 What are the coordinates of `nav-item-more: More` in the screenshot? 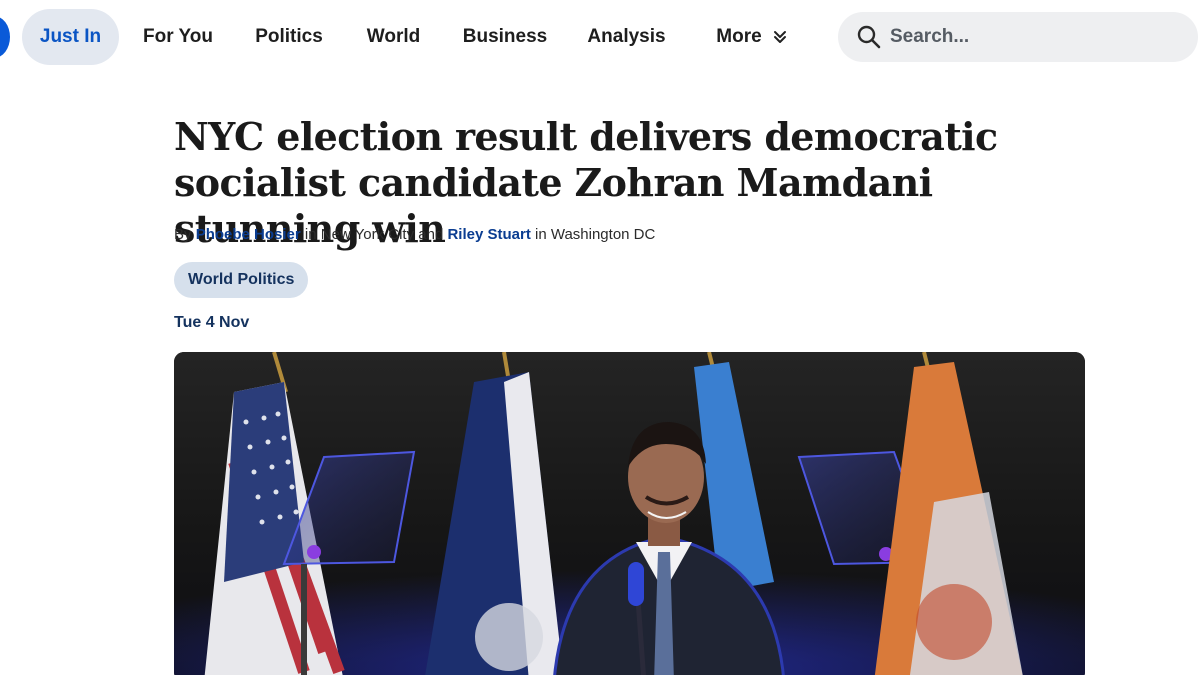 It's located at (752, 37).